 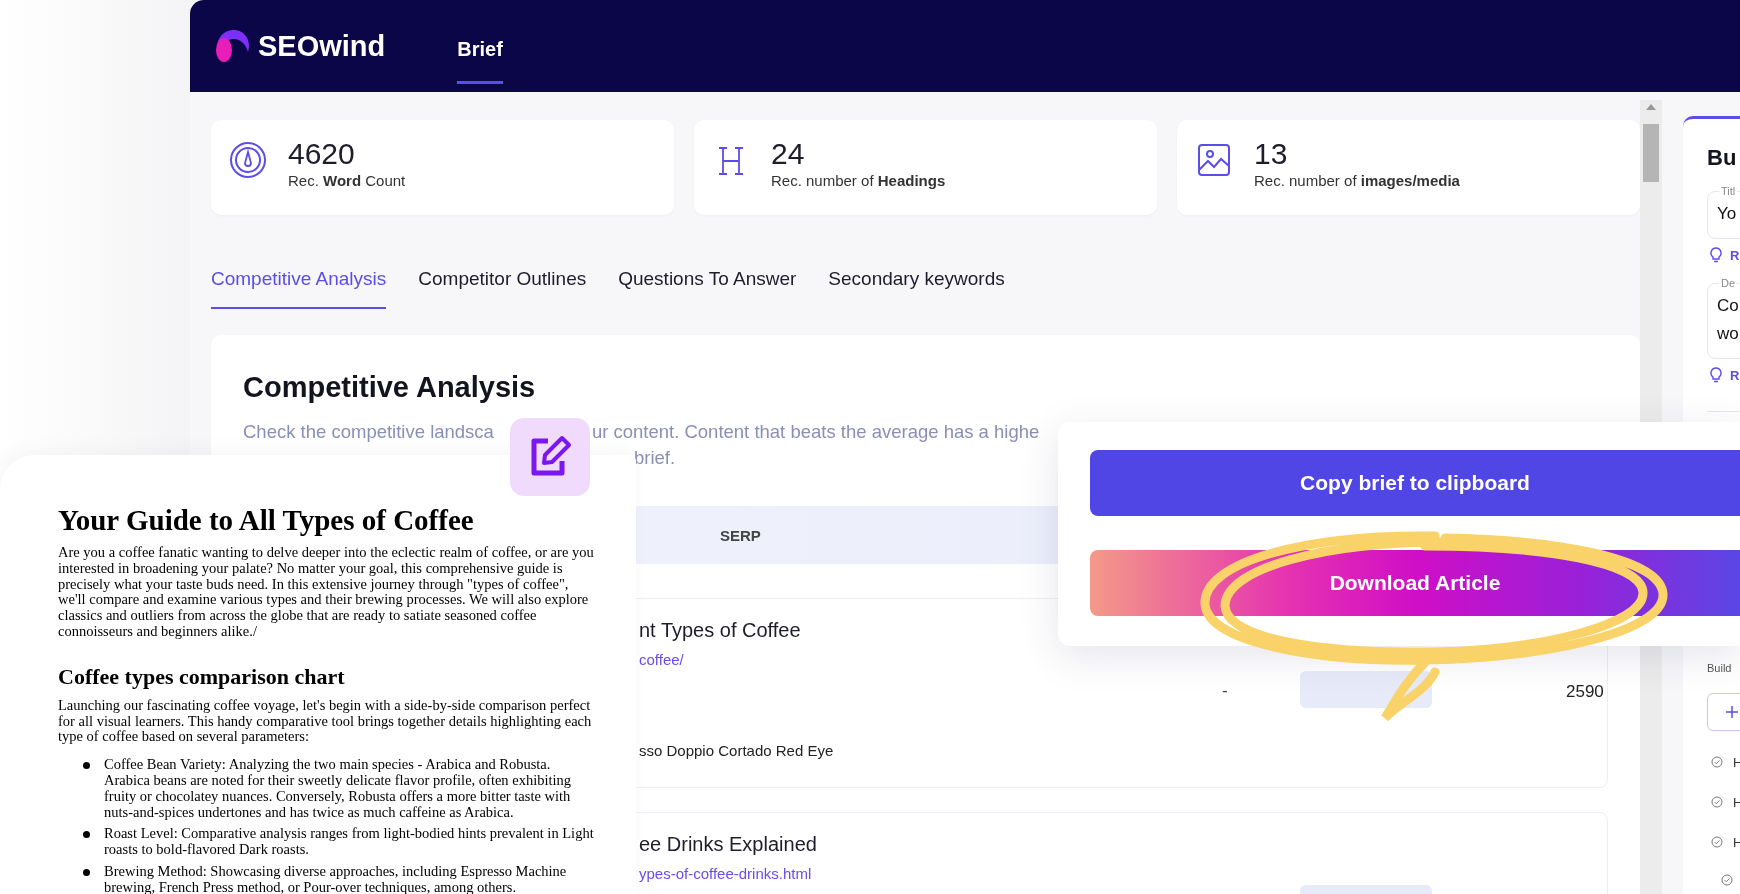 I want to click on tab: Competitor Outlines, so click(x=502, y=285).